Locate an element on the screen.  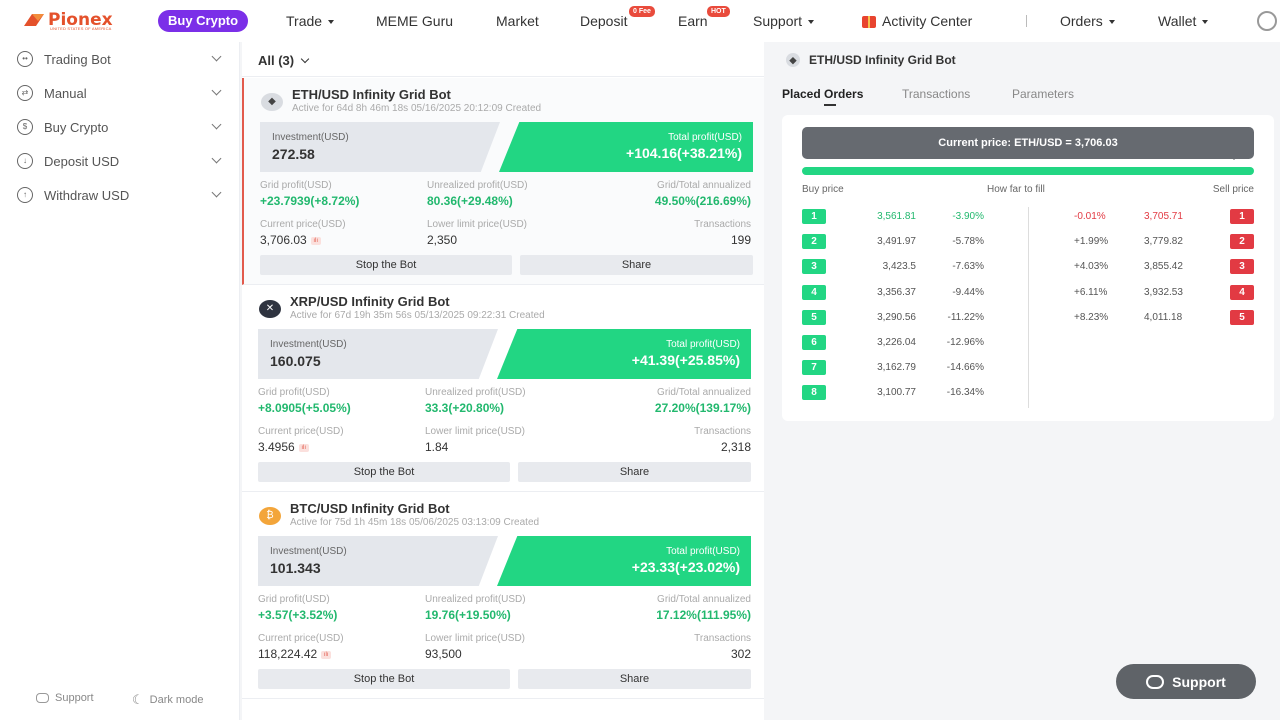
nav-support-label: Support is located at coordinates (778, 21).